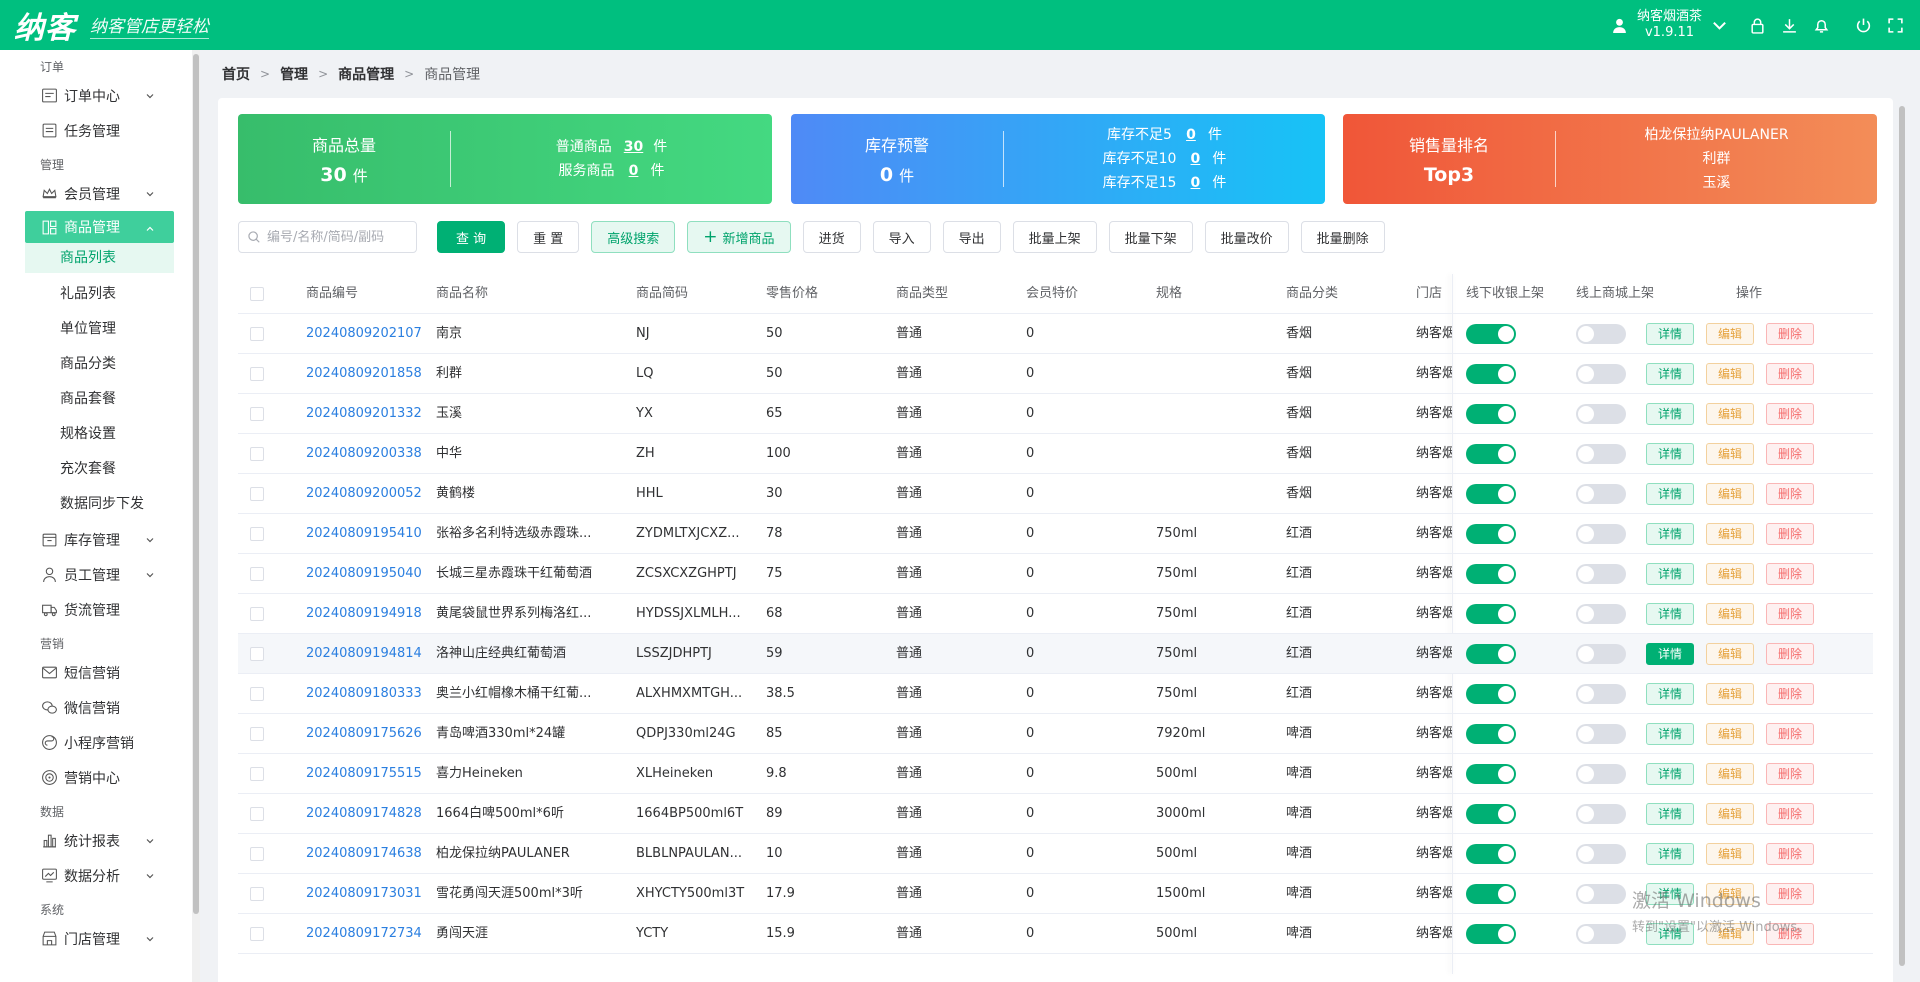 This screenshot has width=1920, height=982. What do you see at coordinates (100, 329) in the screenshot?
I see `sidebar-subitem-unit: 单位管理` at bounding box center [100, 329].